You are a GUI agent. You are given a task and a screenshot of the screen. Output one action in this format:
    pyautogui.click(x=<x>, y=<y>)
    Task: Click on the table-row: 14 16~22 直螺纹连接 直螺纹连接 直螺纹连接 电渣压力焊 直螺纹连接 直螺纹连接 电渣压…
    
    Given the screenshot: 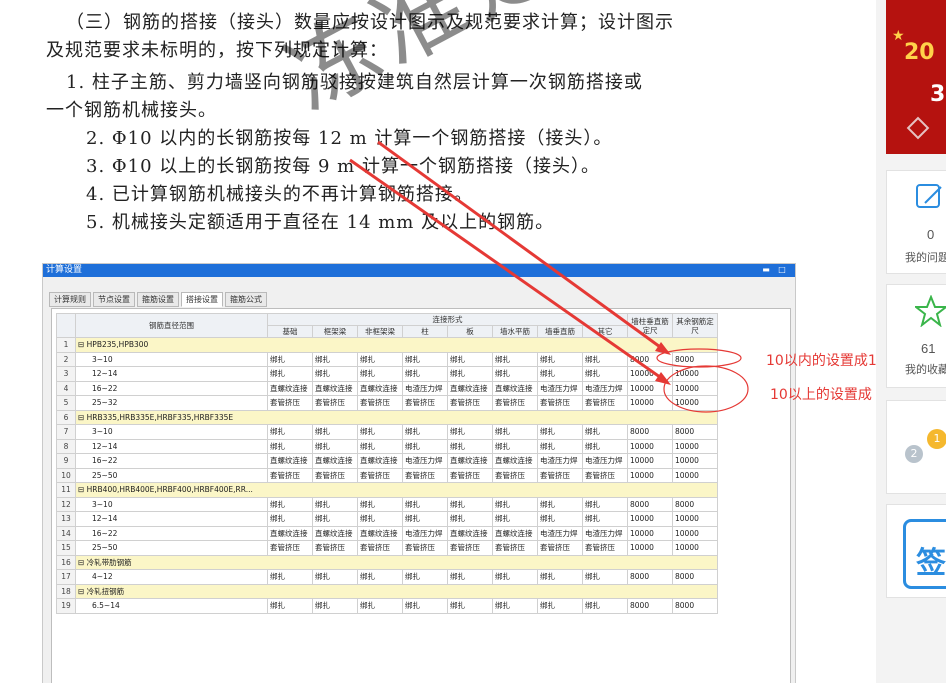 What is the action you would take?
    pyautogui.click(x=387, y=533)
    